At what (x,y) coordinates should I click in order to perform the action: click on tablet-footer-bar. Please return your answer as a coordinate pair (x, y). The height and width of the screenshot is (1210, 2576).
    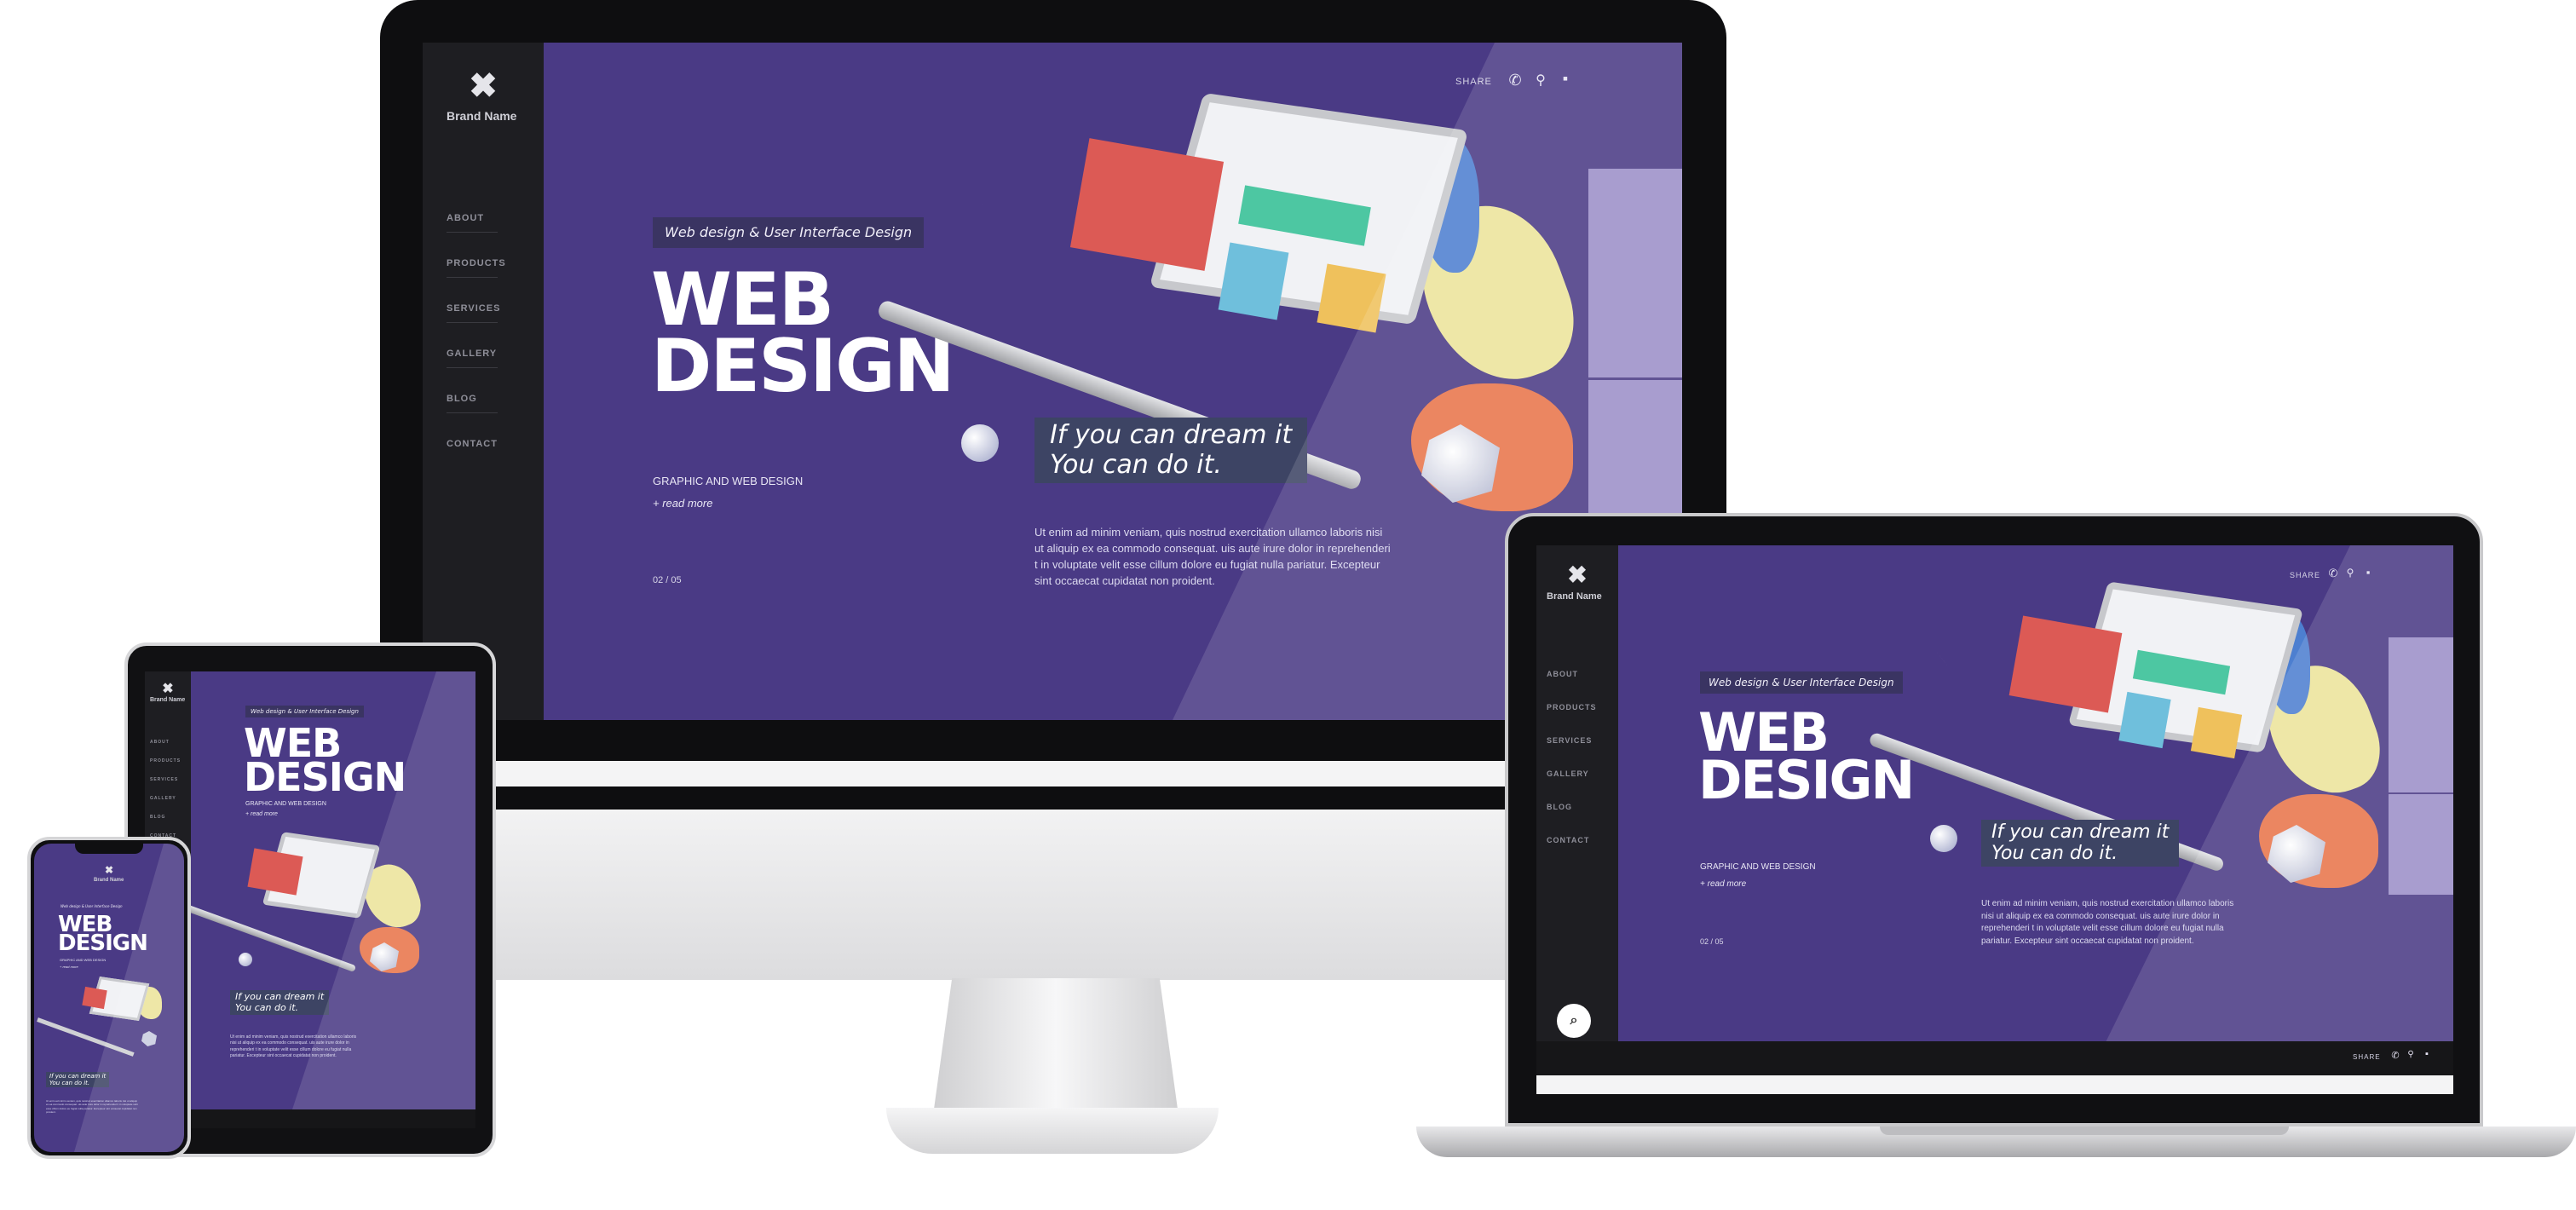
    Looking at the image, I should click on (310, 1118).